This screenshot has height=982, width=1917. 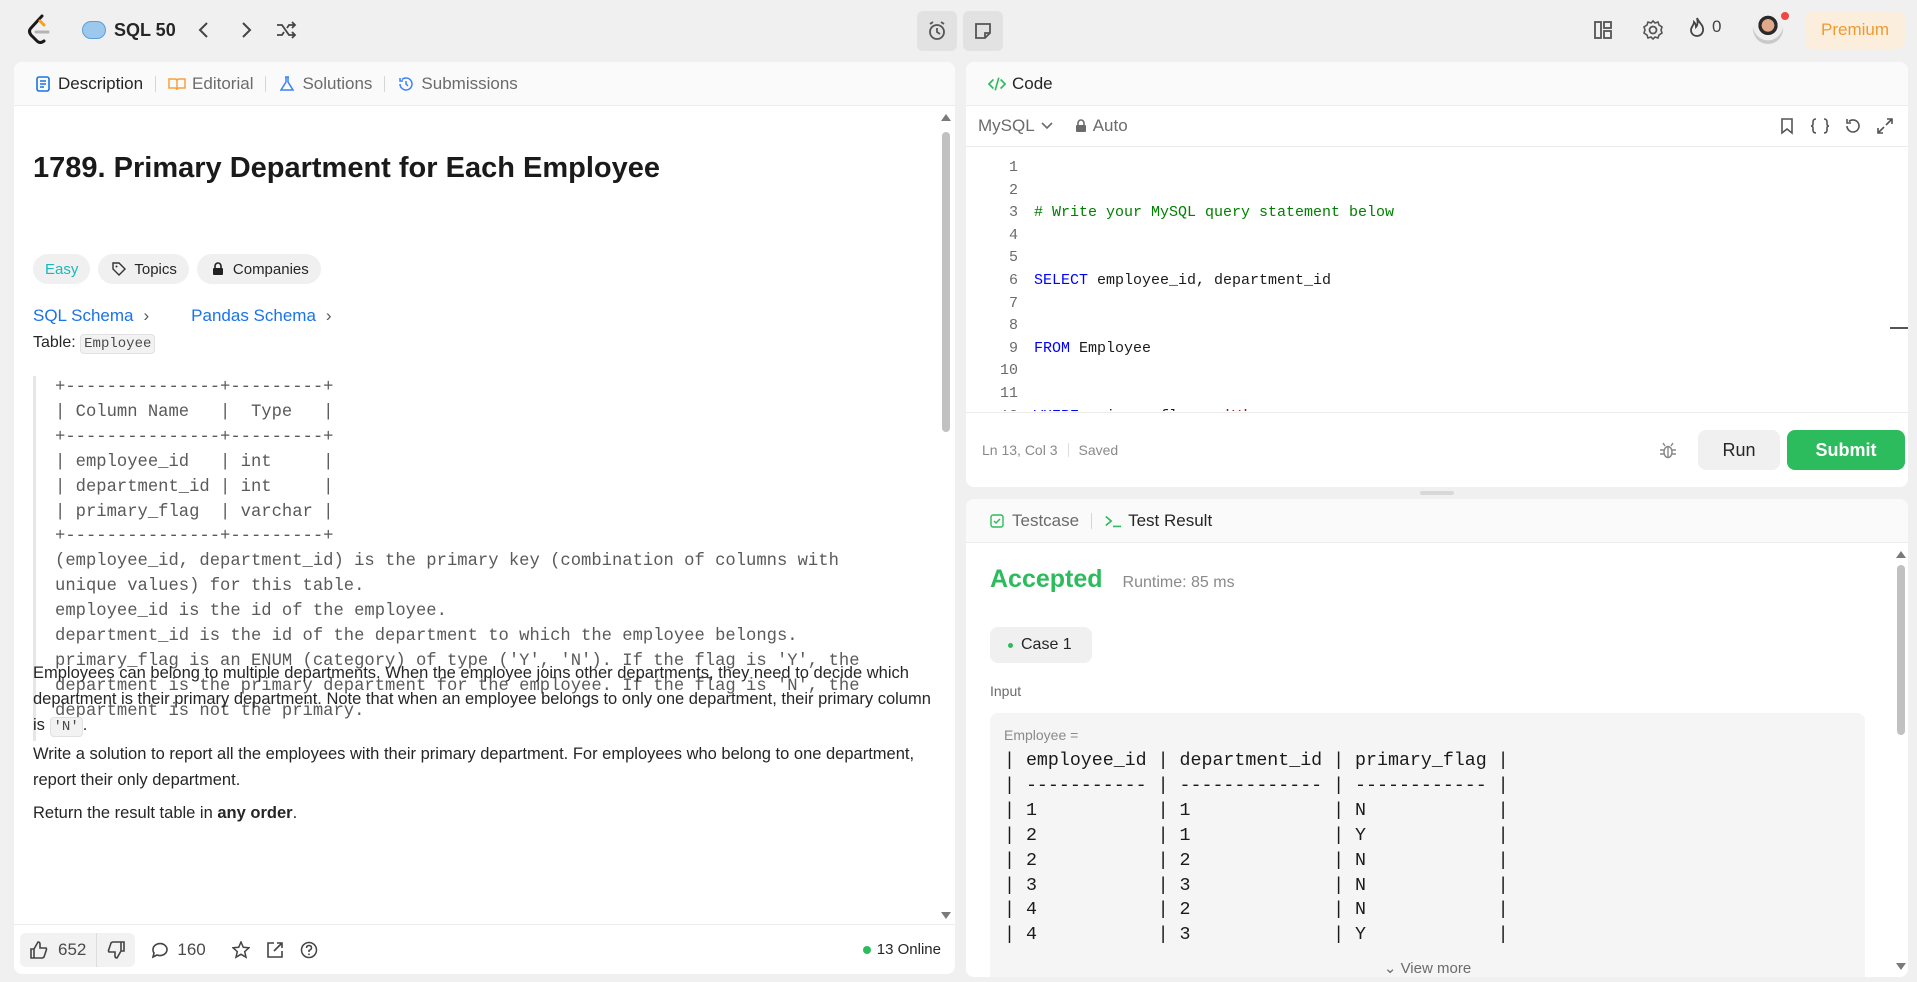 What do you see at coordinates (1101, 126) in the screenshot?
I see `auto-mode-toggle: Auto` at bounding box center [1101, 126].